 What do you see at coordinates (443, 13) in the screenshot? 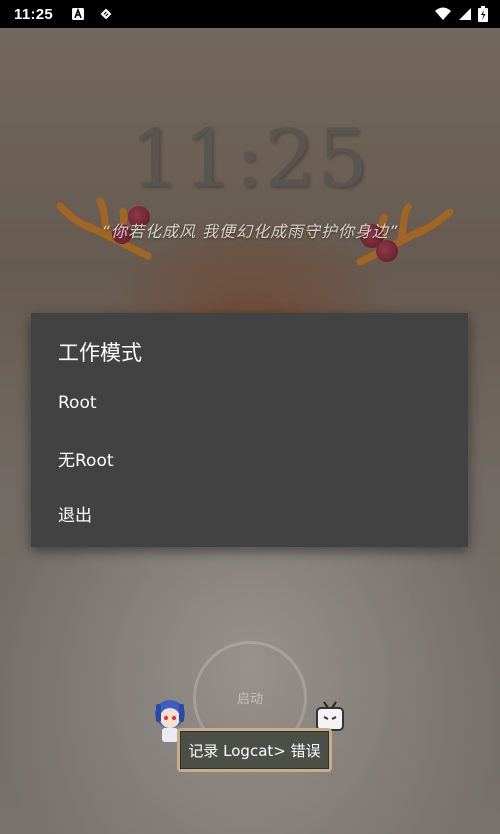
I see `wifi-icon` at bounding box center [443, 13].